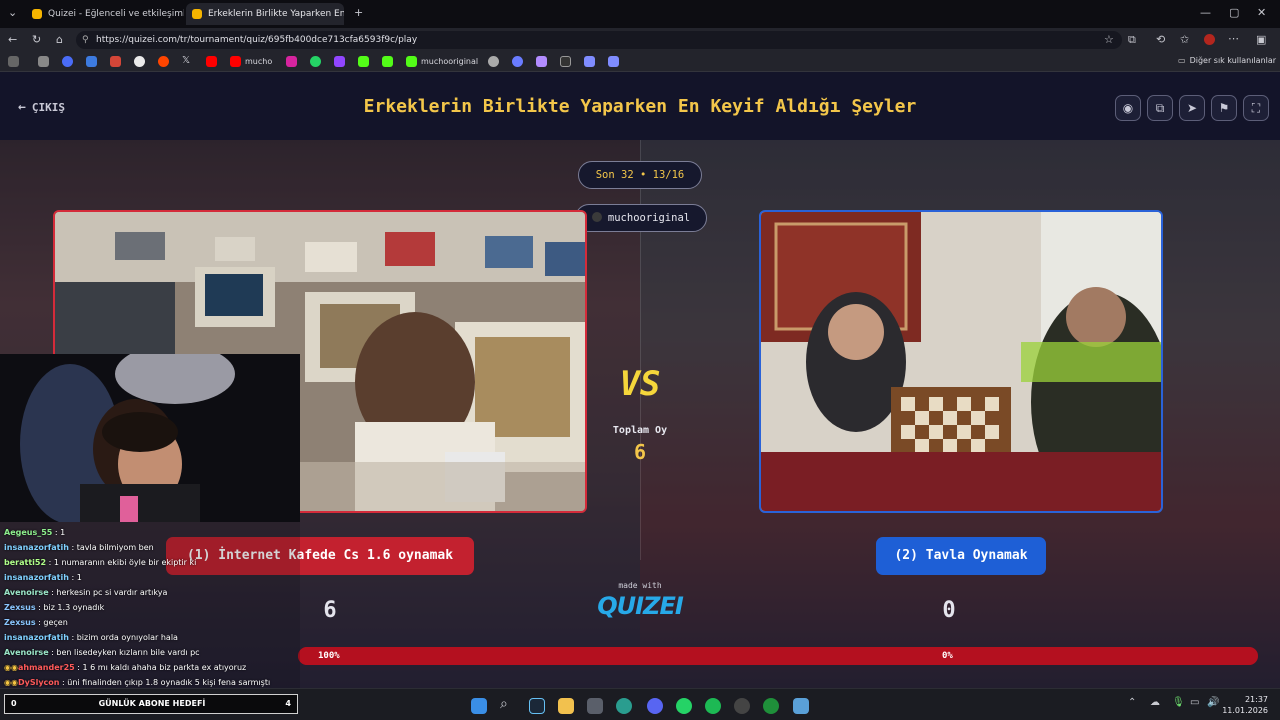 The image size is (1280, 720). What do you see at coordinates (1132, 40) in the screenshot?
I see `extensions-icon: ⧉` at bounding box center [1132, 40].